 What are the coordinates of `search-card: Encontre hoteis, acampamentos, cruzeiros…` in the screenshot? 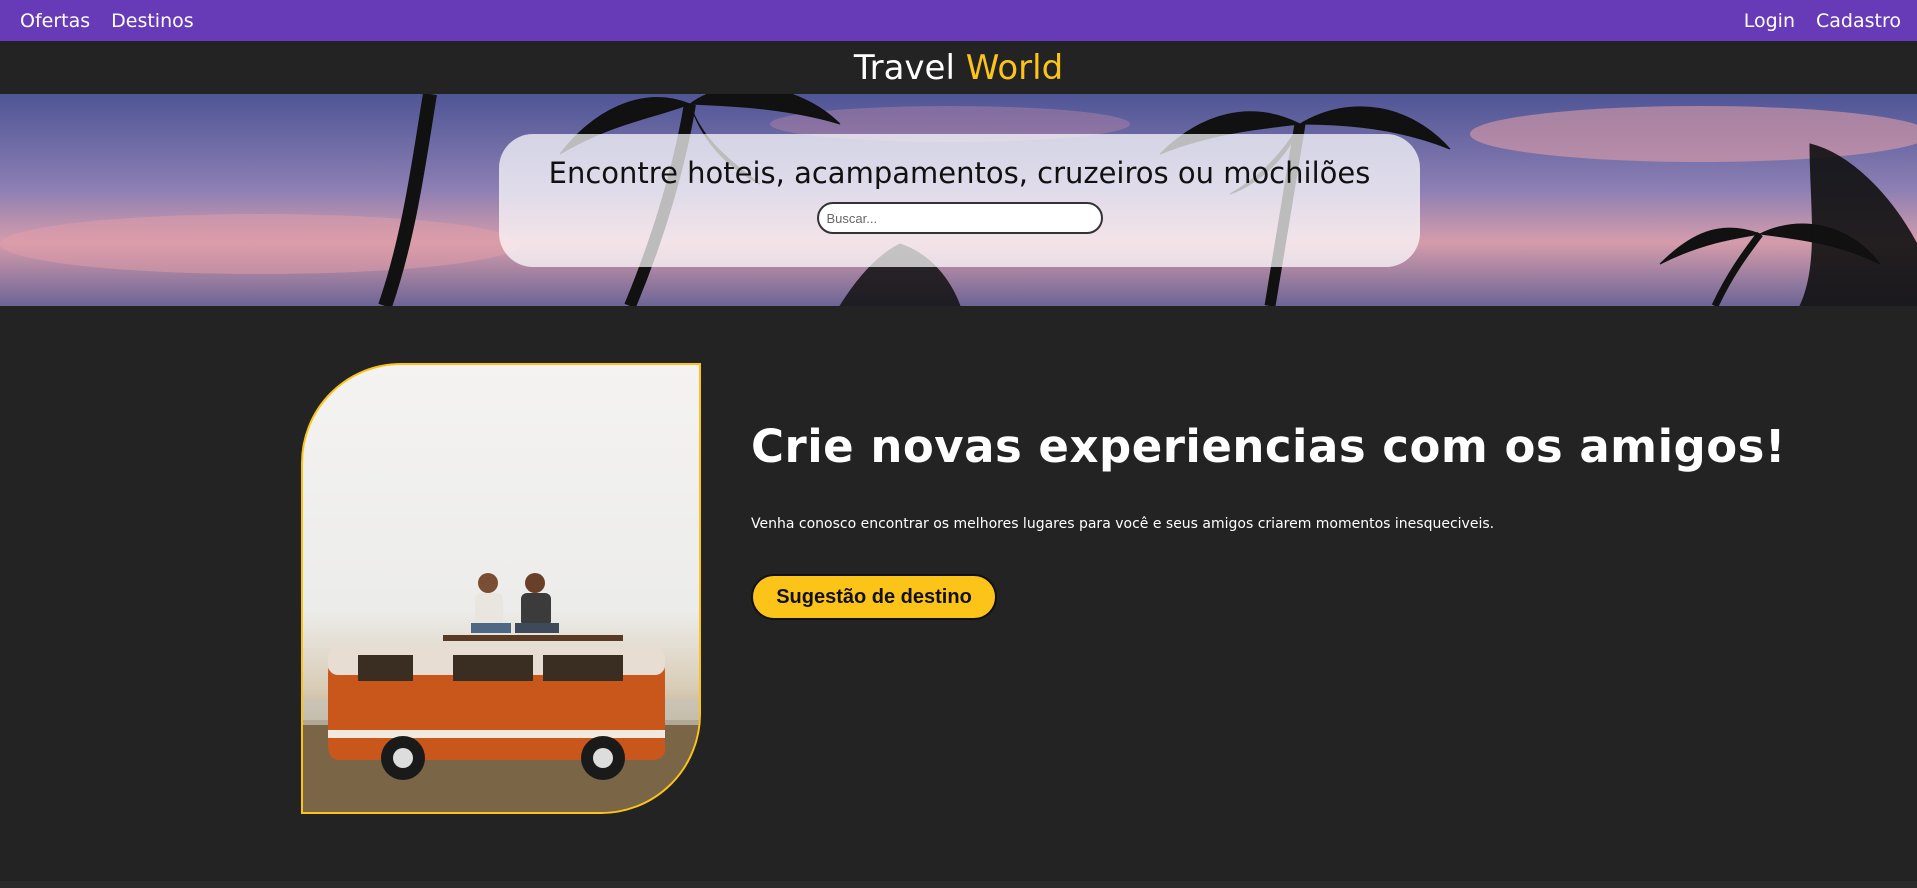 It's located at (959, 200).